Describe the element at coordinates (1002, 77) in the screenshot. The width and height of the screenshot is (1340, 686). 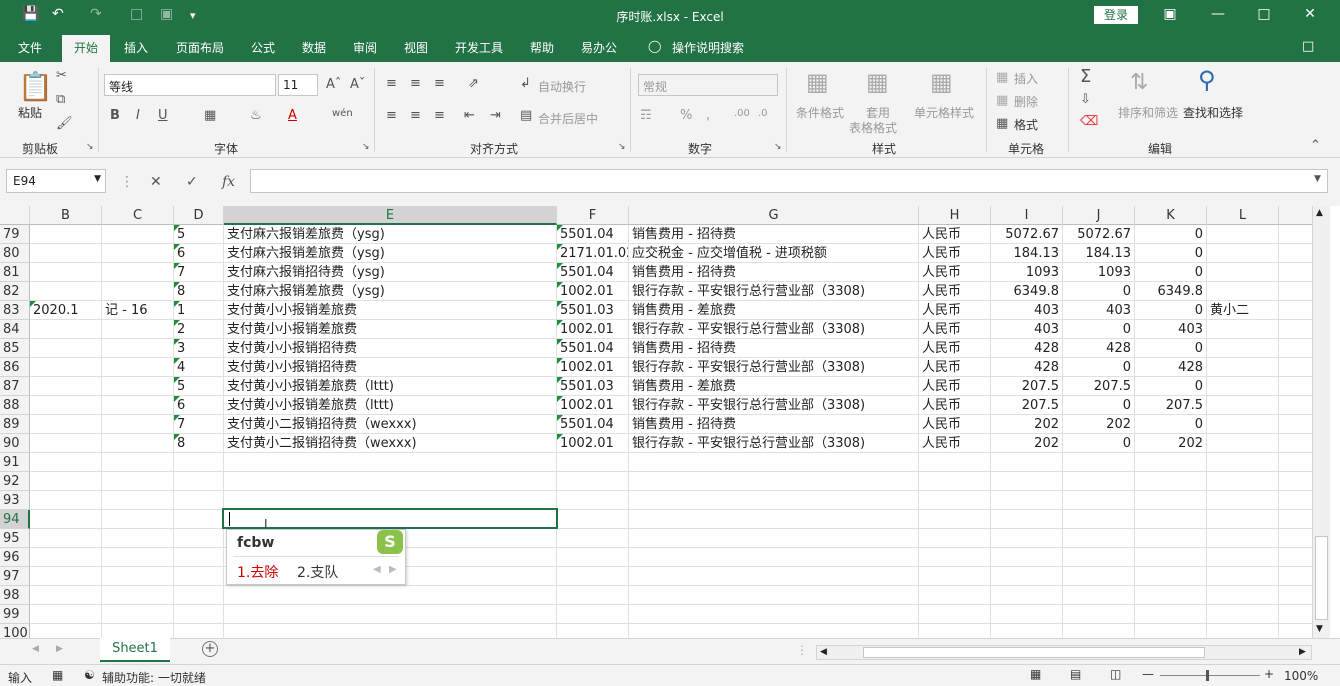
I see `insert-cells-icon: ▦` at that location.